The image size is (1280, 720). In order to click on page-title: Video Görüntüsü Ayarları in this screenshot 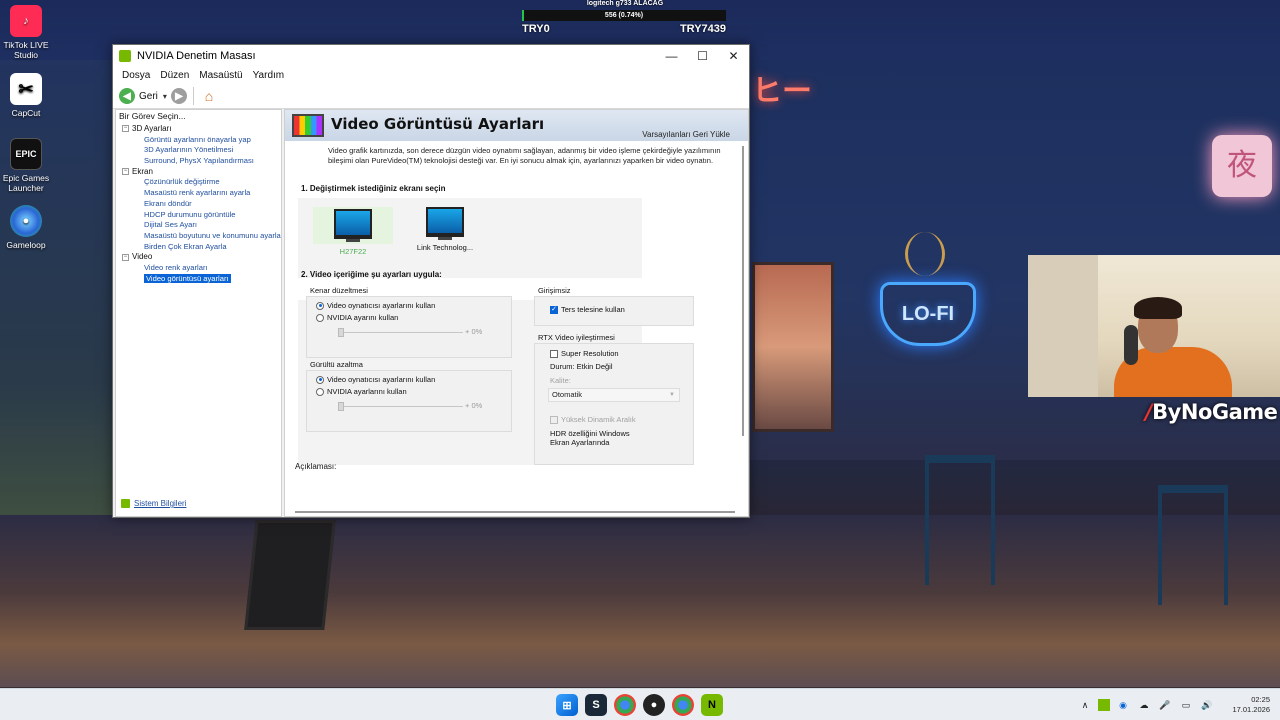, I will do `click(438, 124)`.